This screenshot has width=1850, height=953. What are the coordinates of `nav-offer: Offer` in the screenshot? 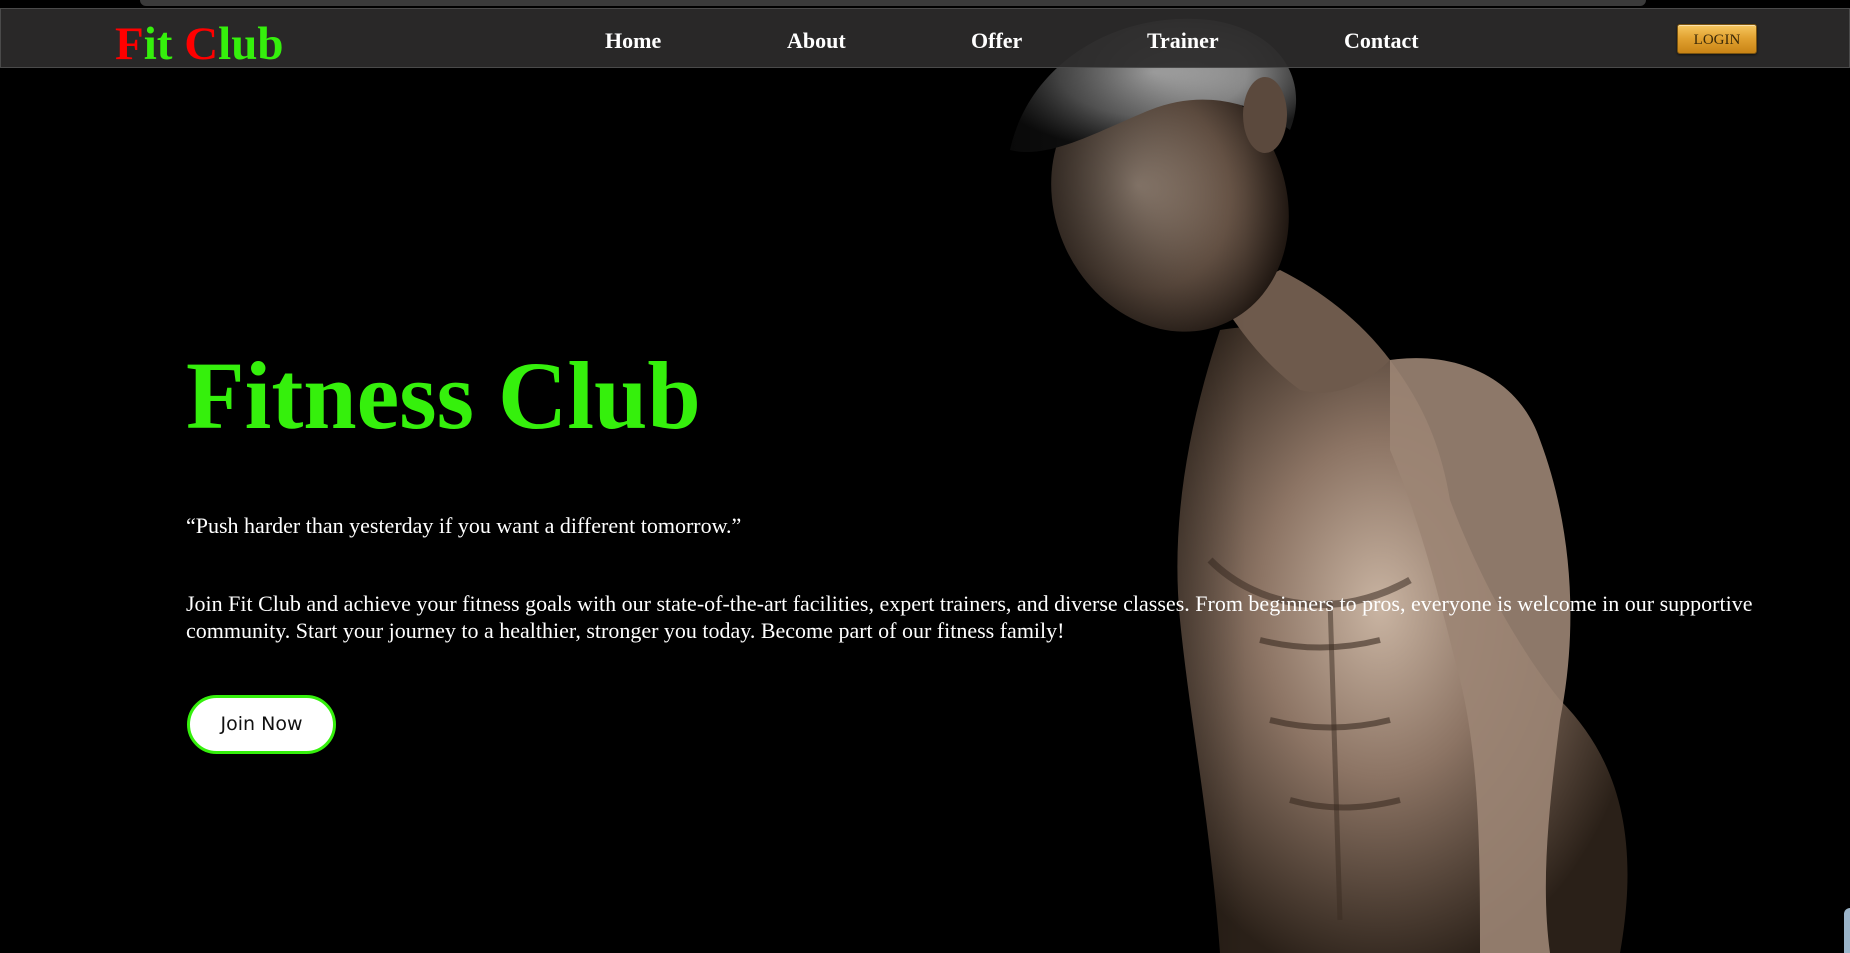 It's located at (996, 41).